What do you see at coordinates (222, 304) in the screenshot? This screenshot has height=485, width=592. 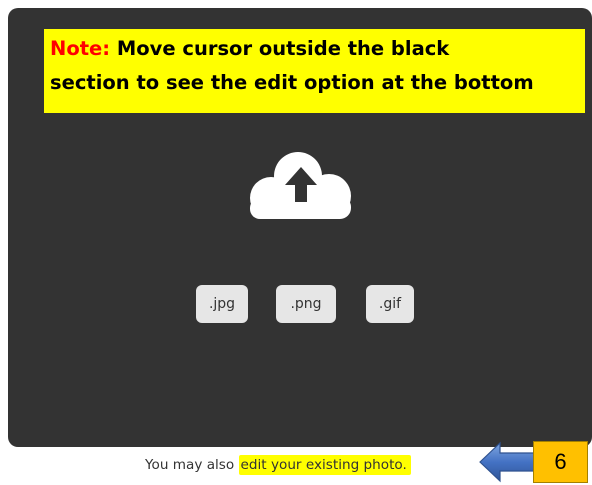 I see `format-badge-jpg: .jpg` at bounding box center [222, 304].